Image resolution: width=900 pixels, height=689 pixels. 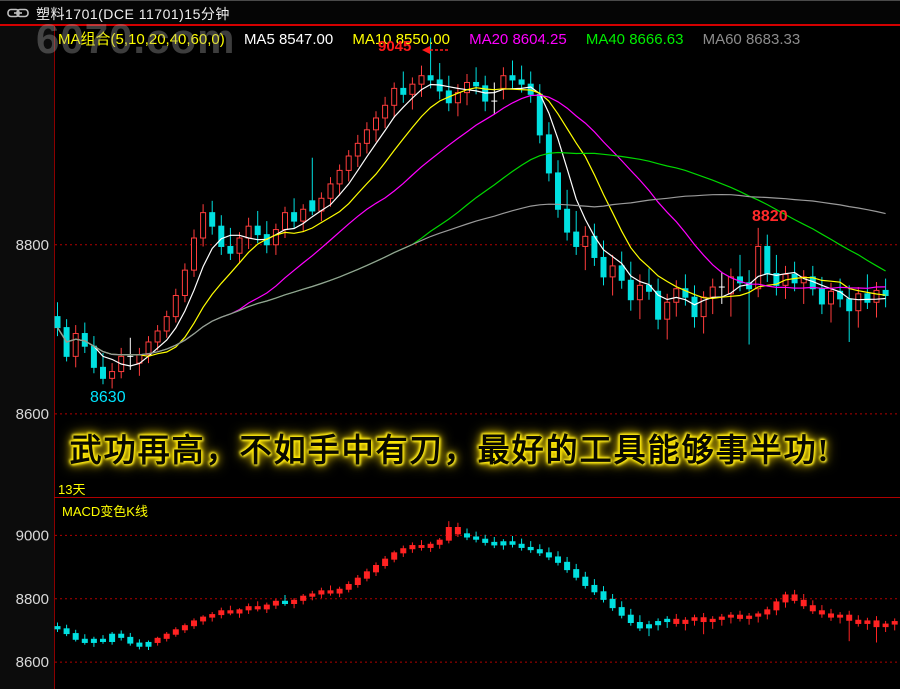 What do you see at coordinates (751, 39) in the screenshot?
I see `ma60-value: MA60 8683.33` at bounding box center [751, 39].